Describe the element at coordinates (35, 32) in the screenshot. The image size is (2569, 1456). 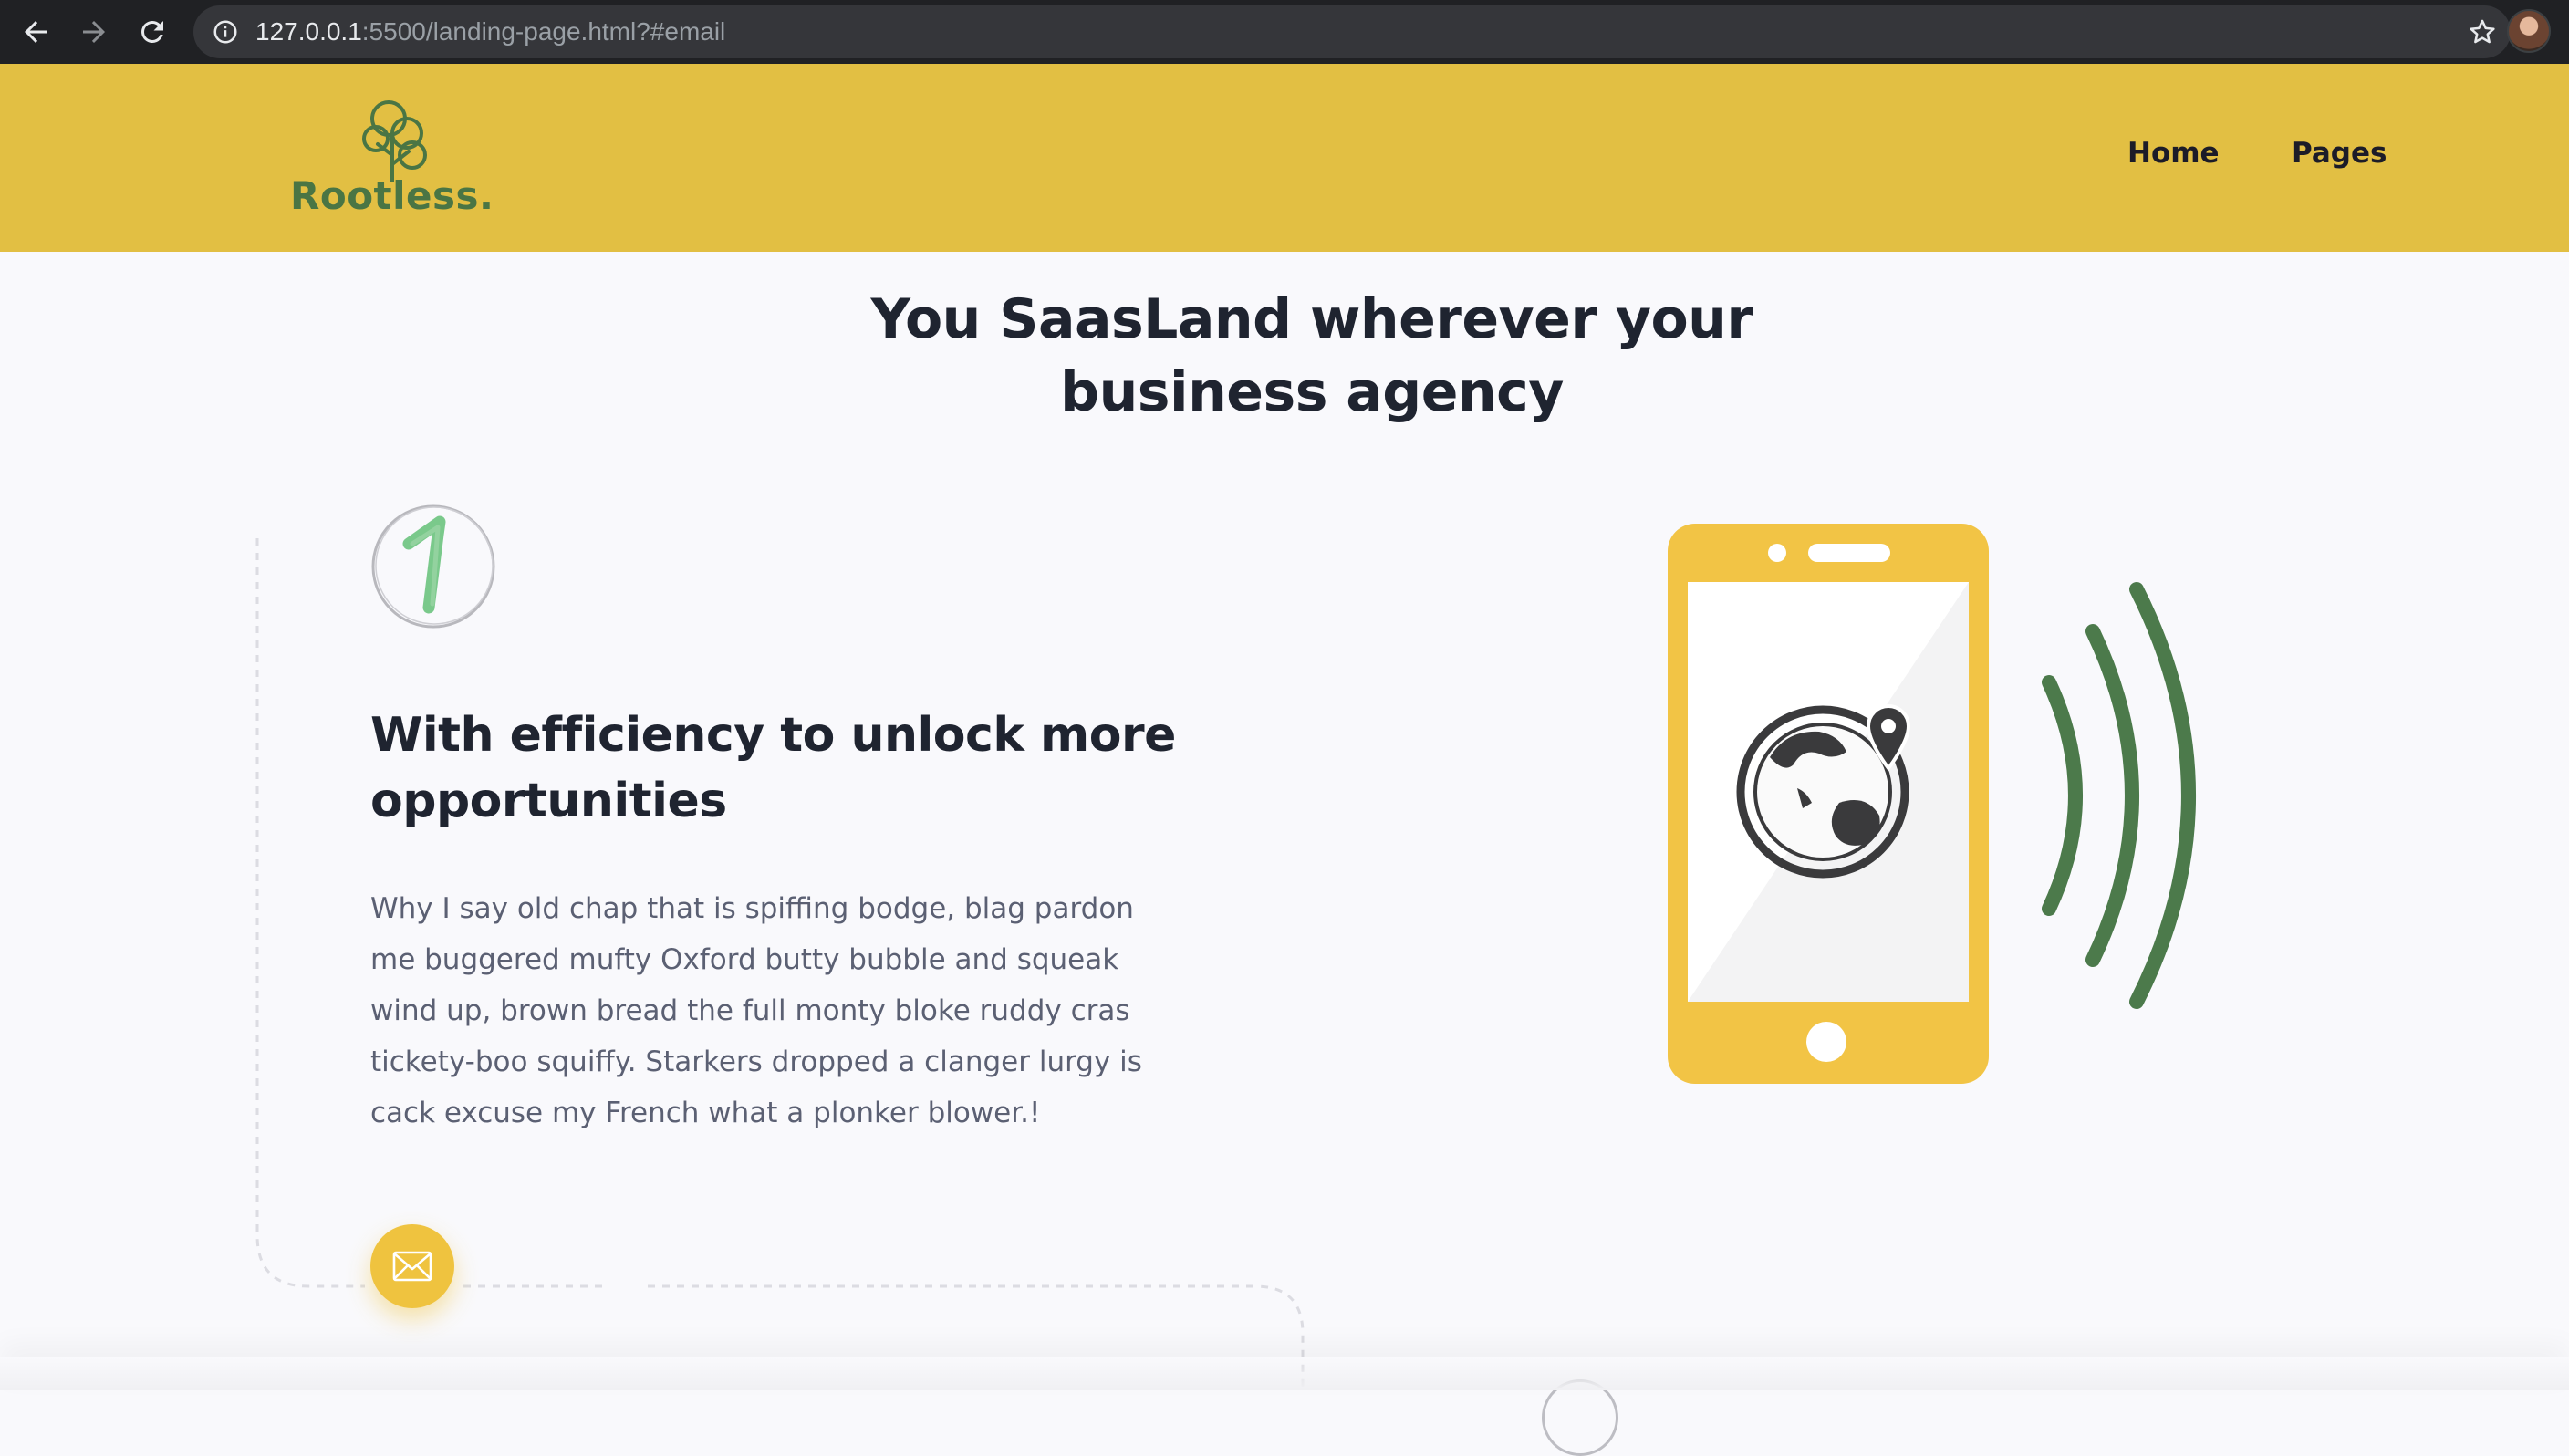
I see `back-arrow-icon` at that location.